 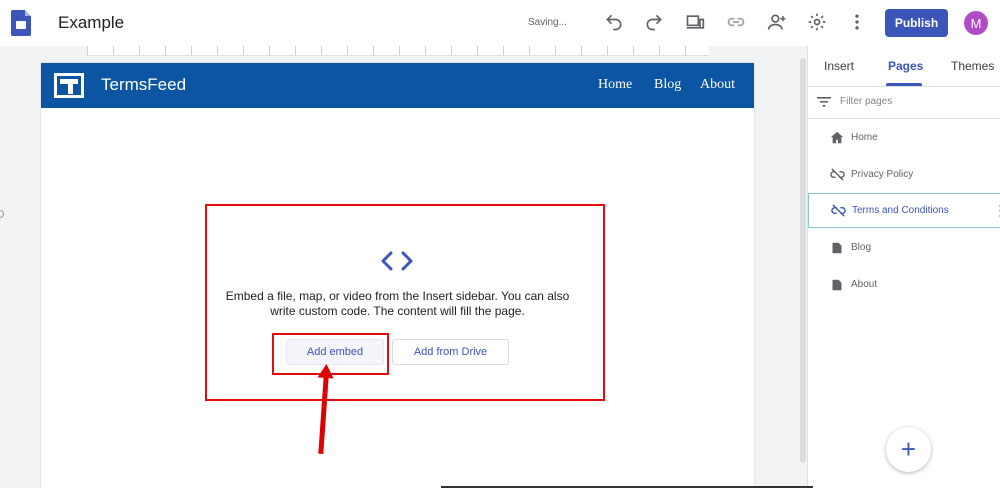 What do you see at coordinates (908, 449) in the screenshot?
I see `add-page-button: +` at bounding box center [908, 449].